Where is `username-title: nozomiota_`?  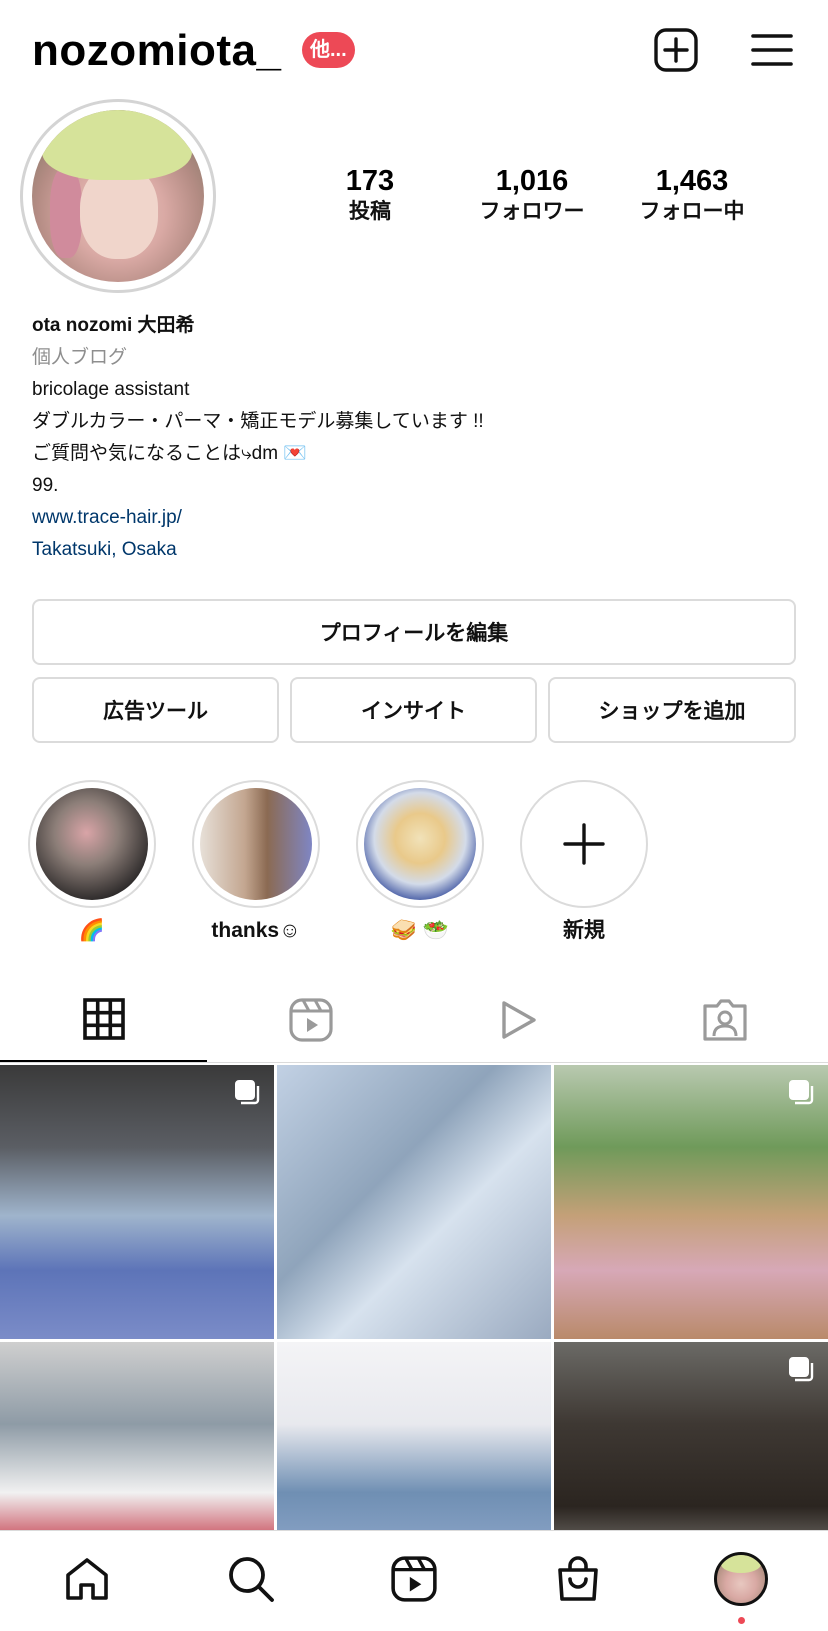
username-title: nozomiota_ is located at coordinates (156, 51).